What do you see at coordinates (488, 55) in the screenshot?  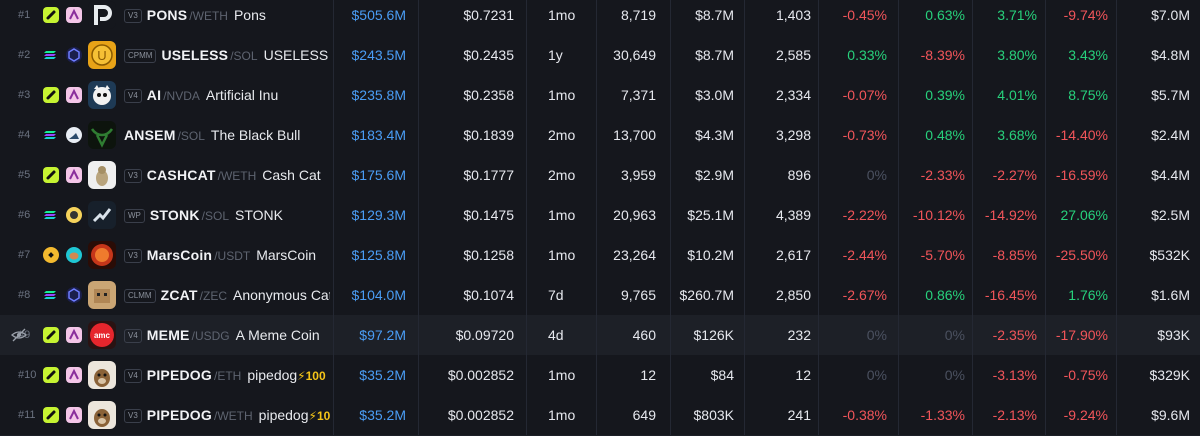 I see `price-cell: $0.2435` at bounding box center [488, 55].